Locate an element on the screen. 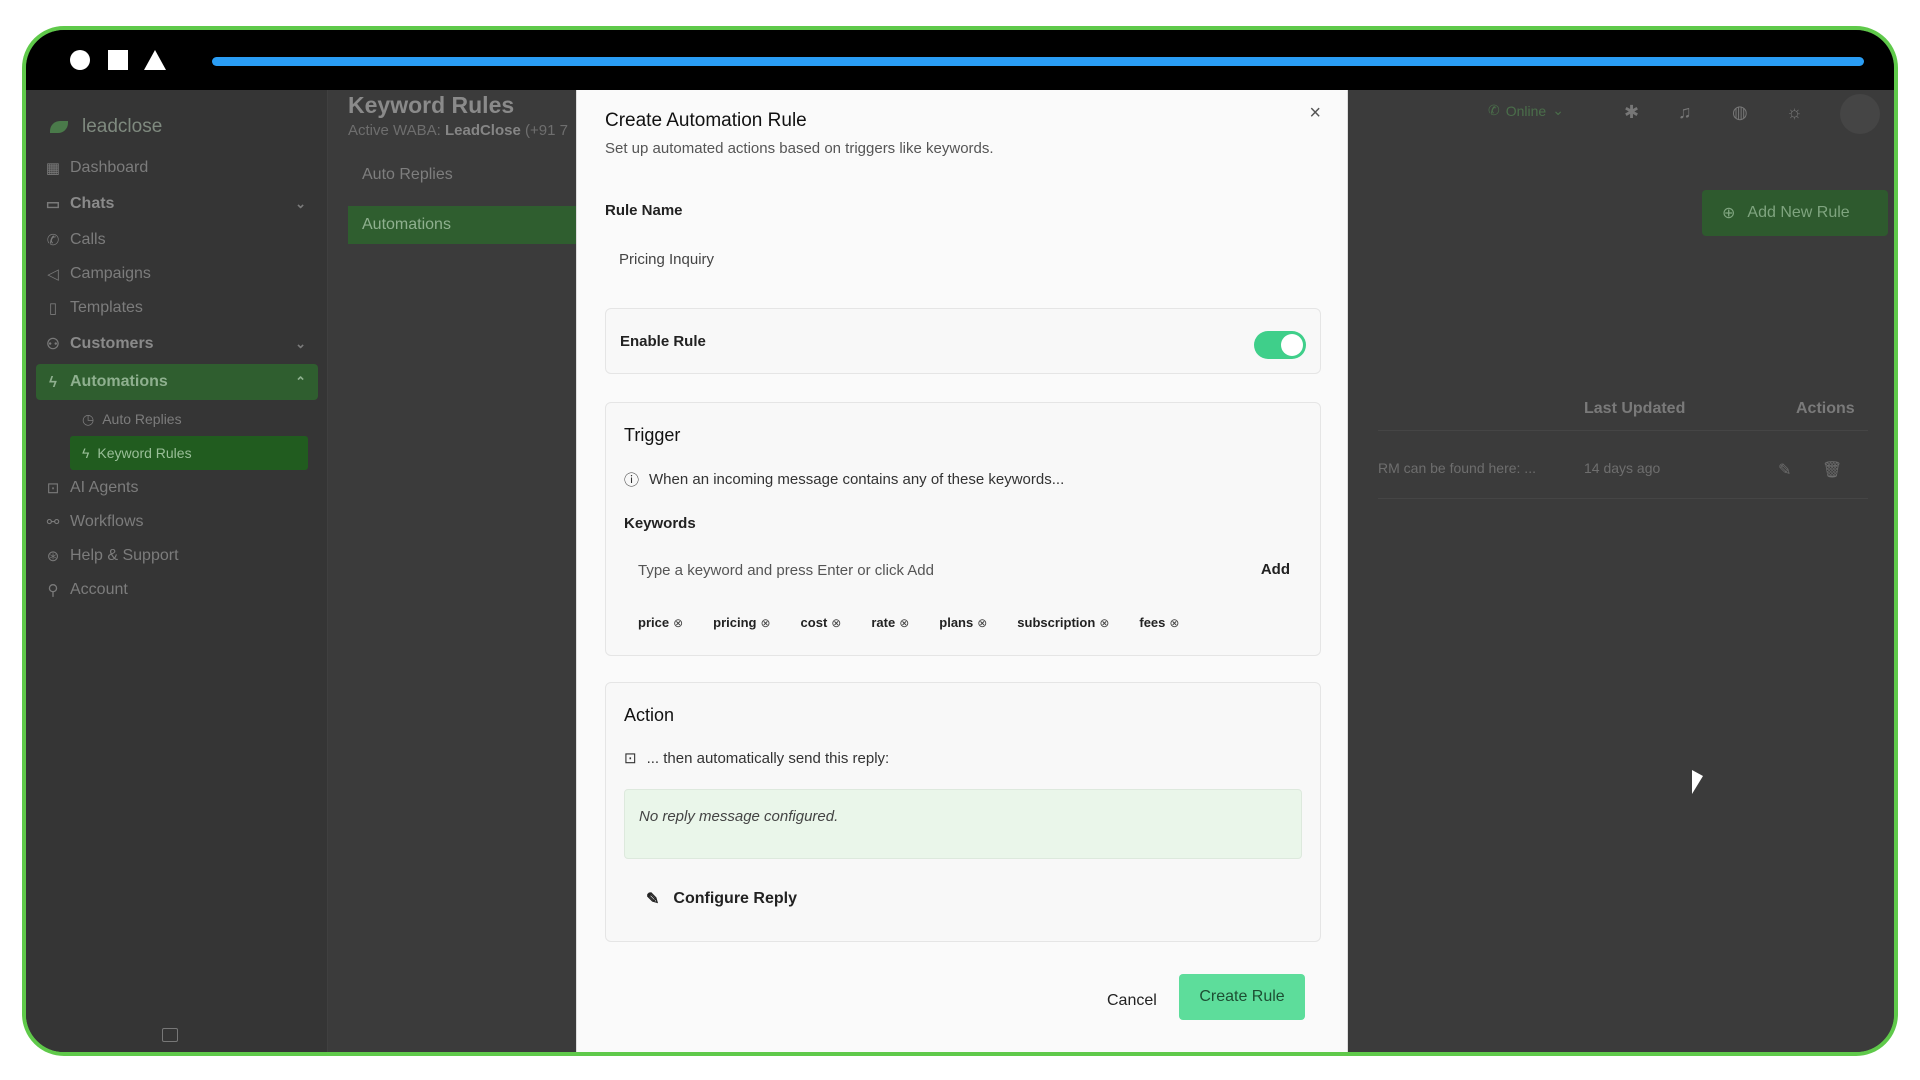 The image size is (1920, 1080). page-title: Keyword Rules is located at coordinates (431, 105).